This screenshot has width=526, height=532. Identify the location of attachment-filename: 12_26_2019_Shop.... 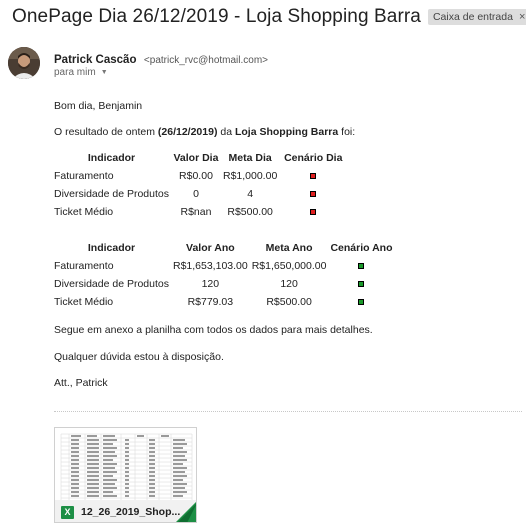
(130, 512).